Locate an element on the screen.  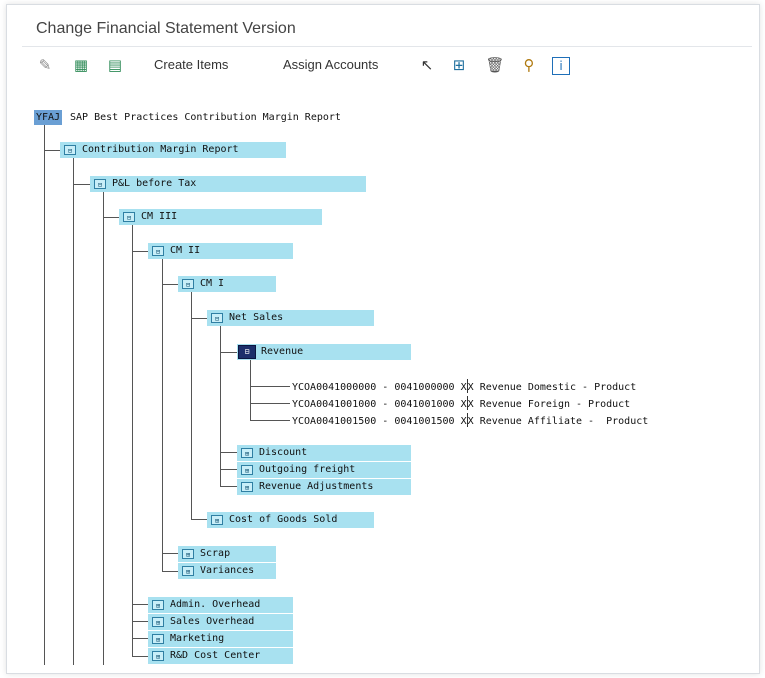
assign-accounts-button: Assign Accounts is located at coordinates (330, 64).